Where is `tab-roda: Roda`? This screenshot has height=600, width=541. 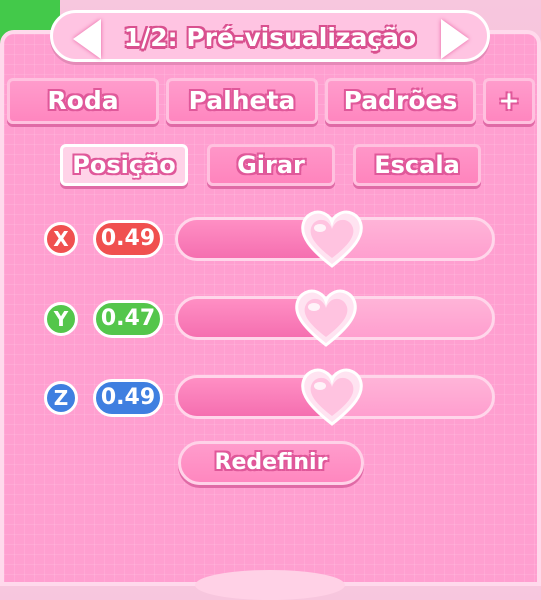
tab-roda: Roda is located at coordinates (83, 101).